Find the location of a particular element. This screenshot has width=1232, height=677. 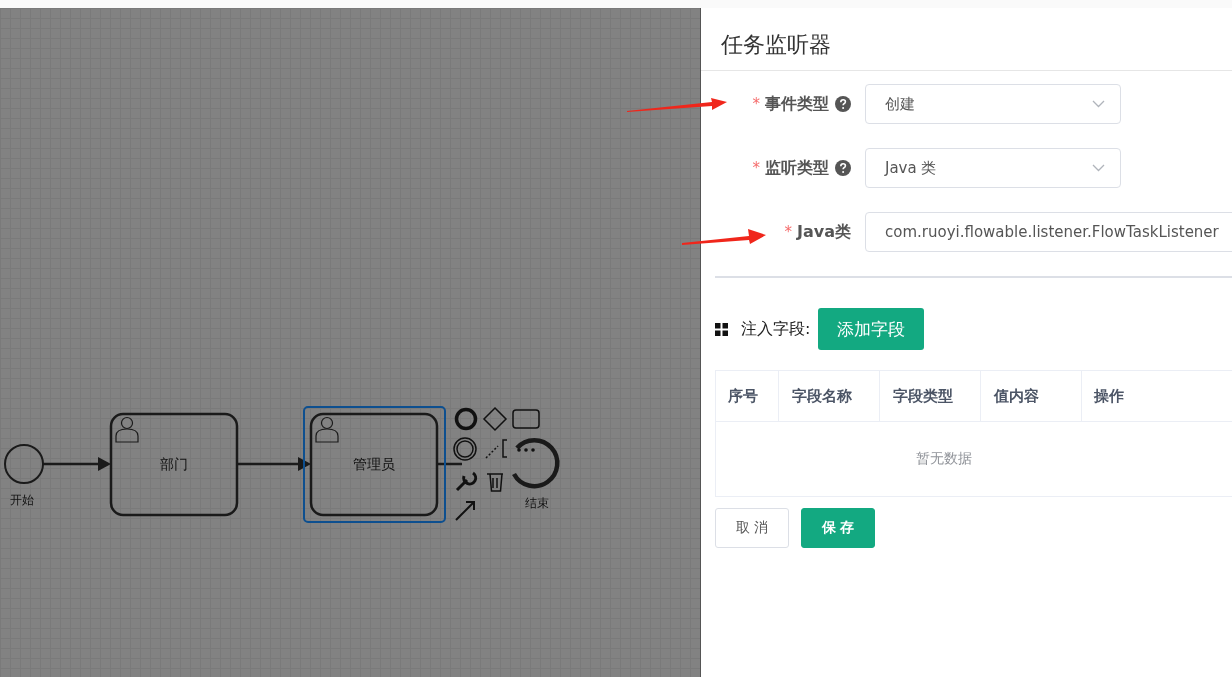

column-header: 字段类型 is located at coordinates (930, 396).